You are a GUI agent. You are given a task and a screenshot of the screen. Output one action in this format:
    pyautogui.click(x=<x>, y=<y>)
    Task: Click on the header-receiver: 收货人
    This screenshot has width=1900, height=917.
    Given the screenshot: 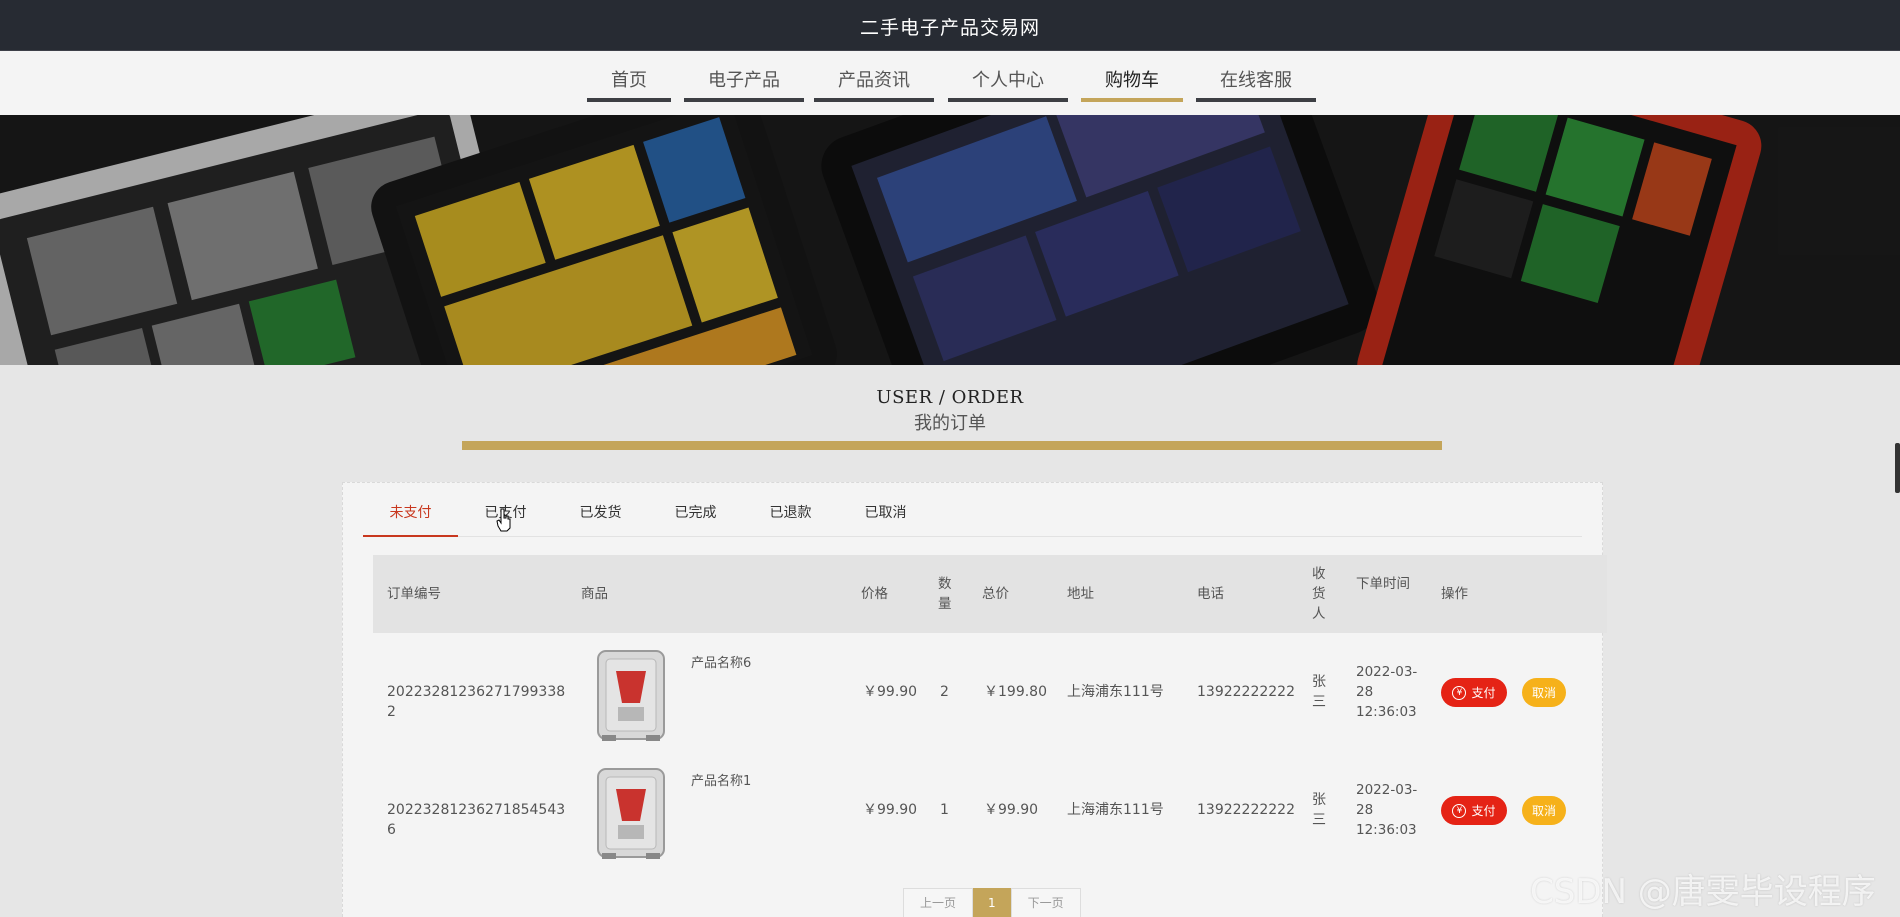 What is the action you would take?
    pyautogui.click(x=1319, y=594)
    